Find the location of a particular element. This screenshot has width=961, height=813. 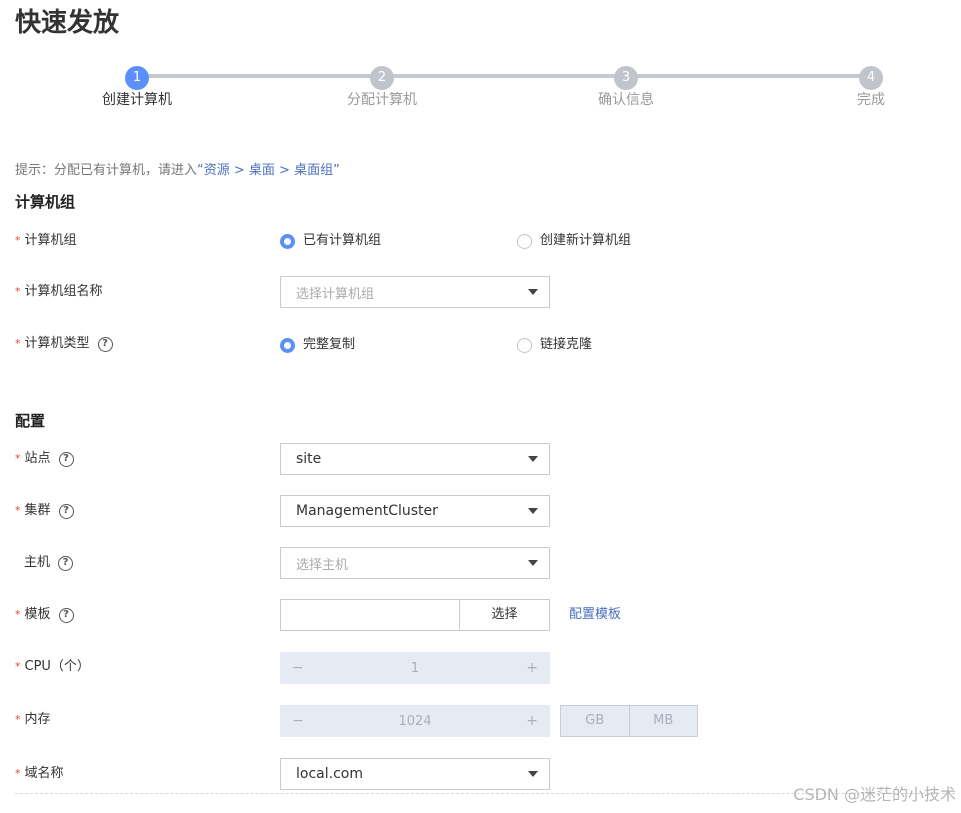

linked-clone-radio-label: 链接克隆 is located at coordinates (566, 344).